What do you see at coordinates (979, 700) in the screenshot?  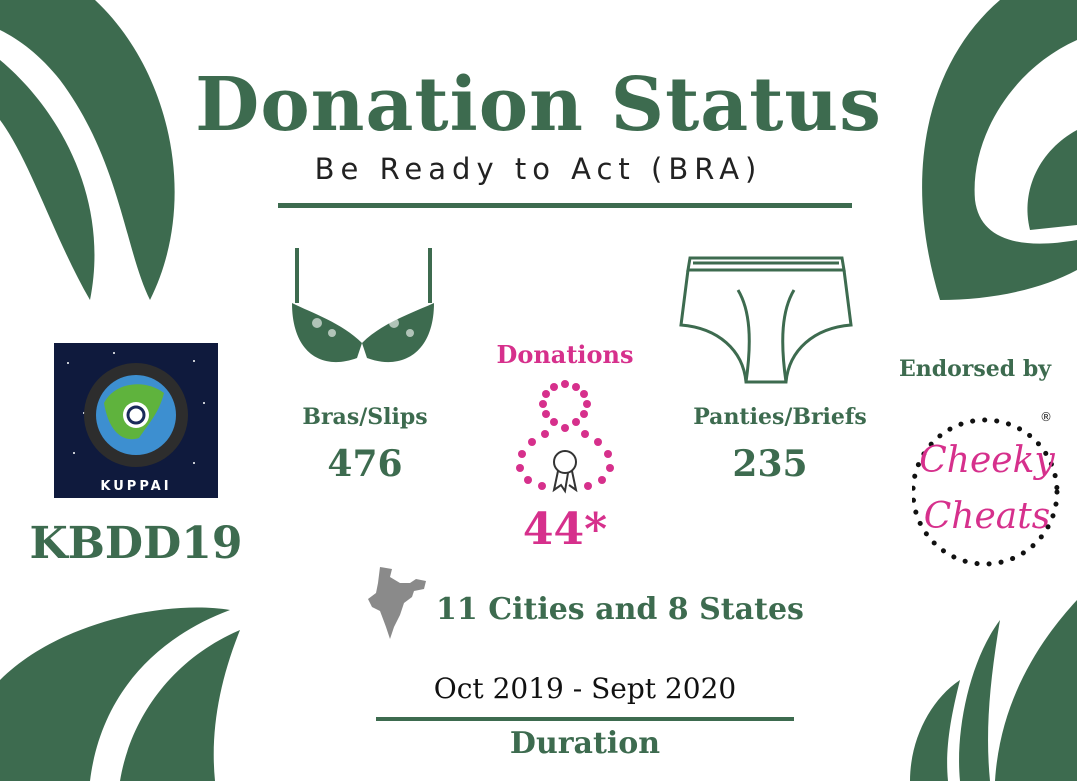 I see `leaf-bottom-right-inner` at bounding box center [979, 700].